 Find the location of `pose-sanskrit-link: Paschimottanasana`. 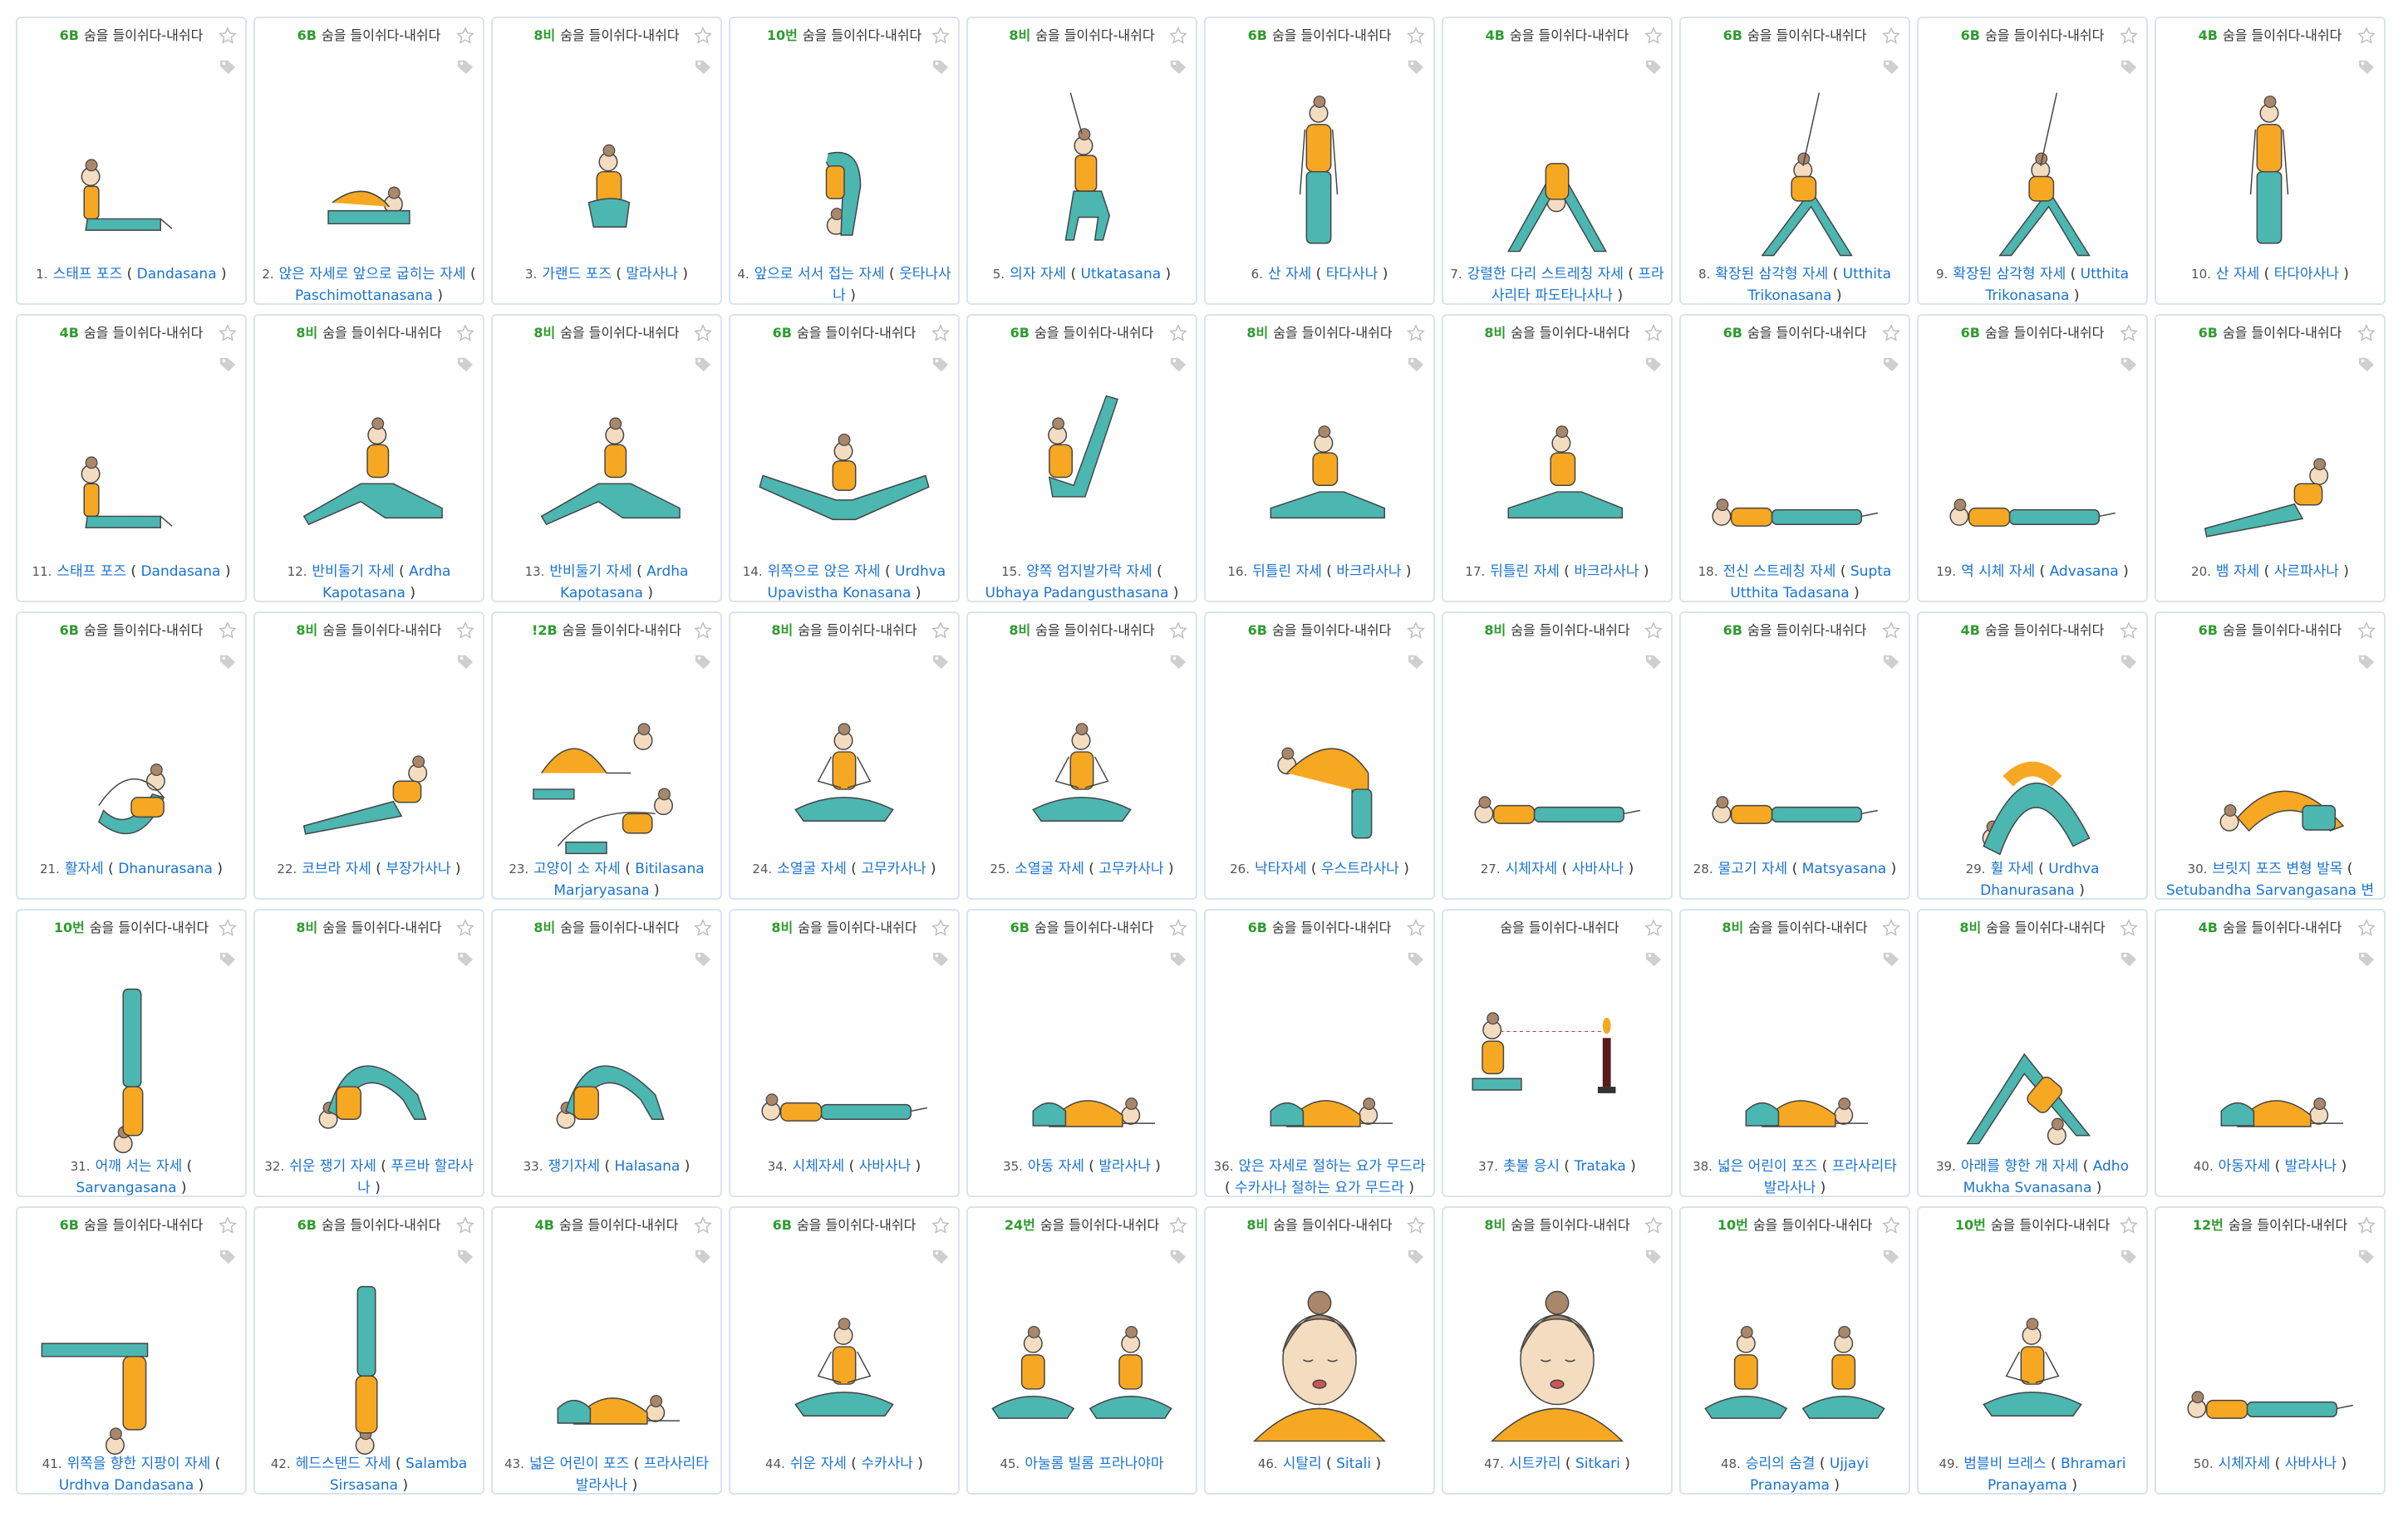

pose-sanskrit-link: Paschimottanasana is located at coordinates (364, 295).